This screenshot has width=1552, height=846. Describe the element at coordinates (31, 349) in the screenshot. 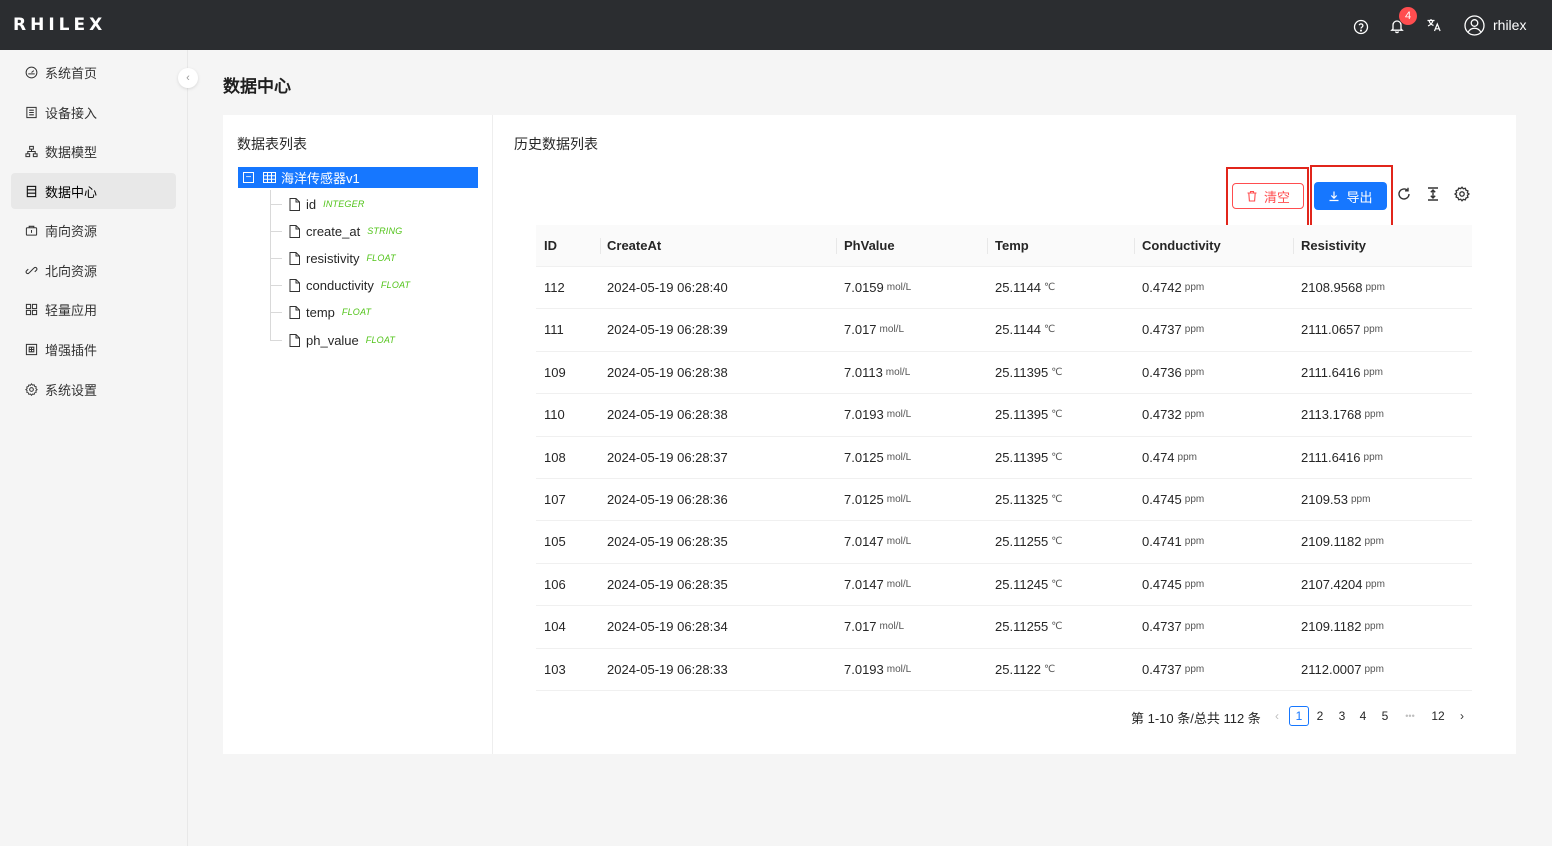

I see `plugin-icon` at that location.